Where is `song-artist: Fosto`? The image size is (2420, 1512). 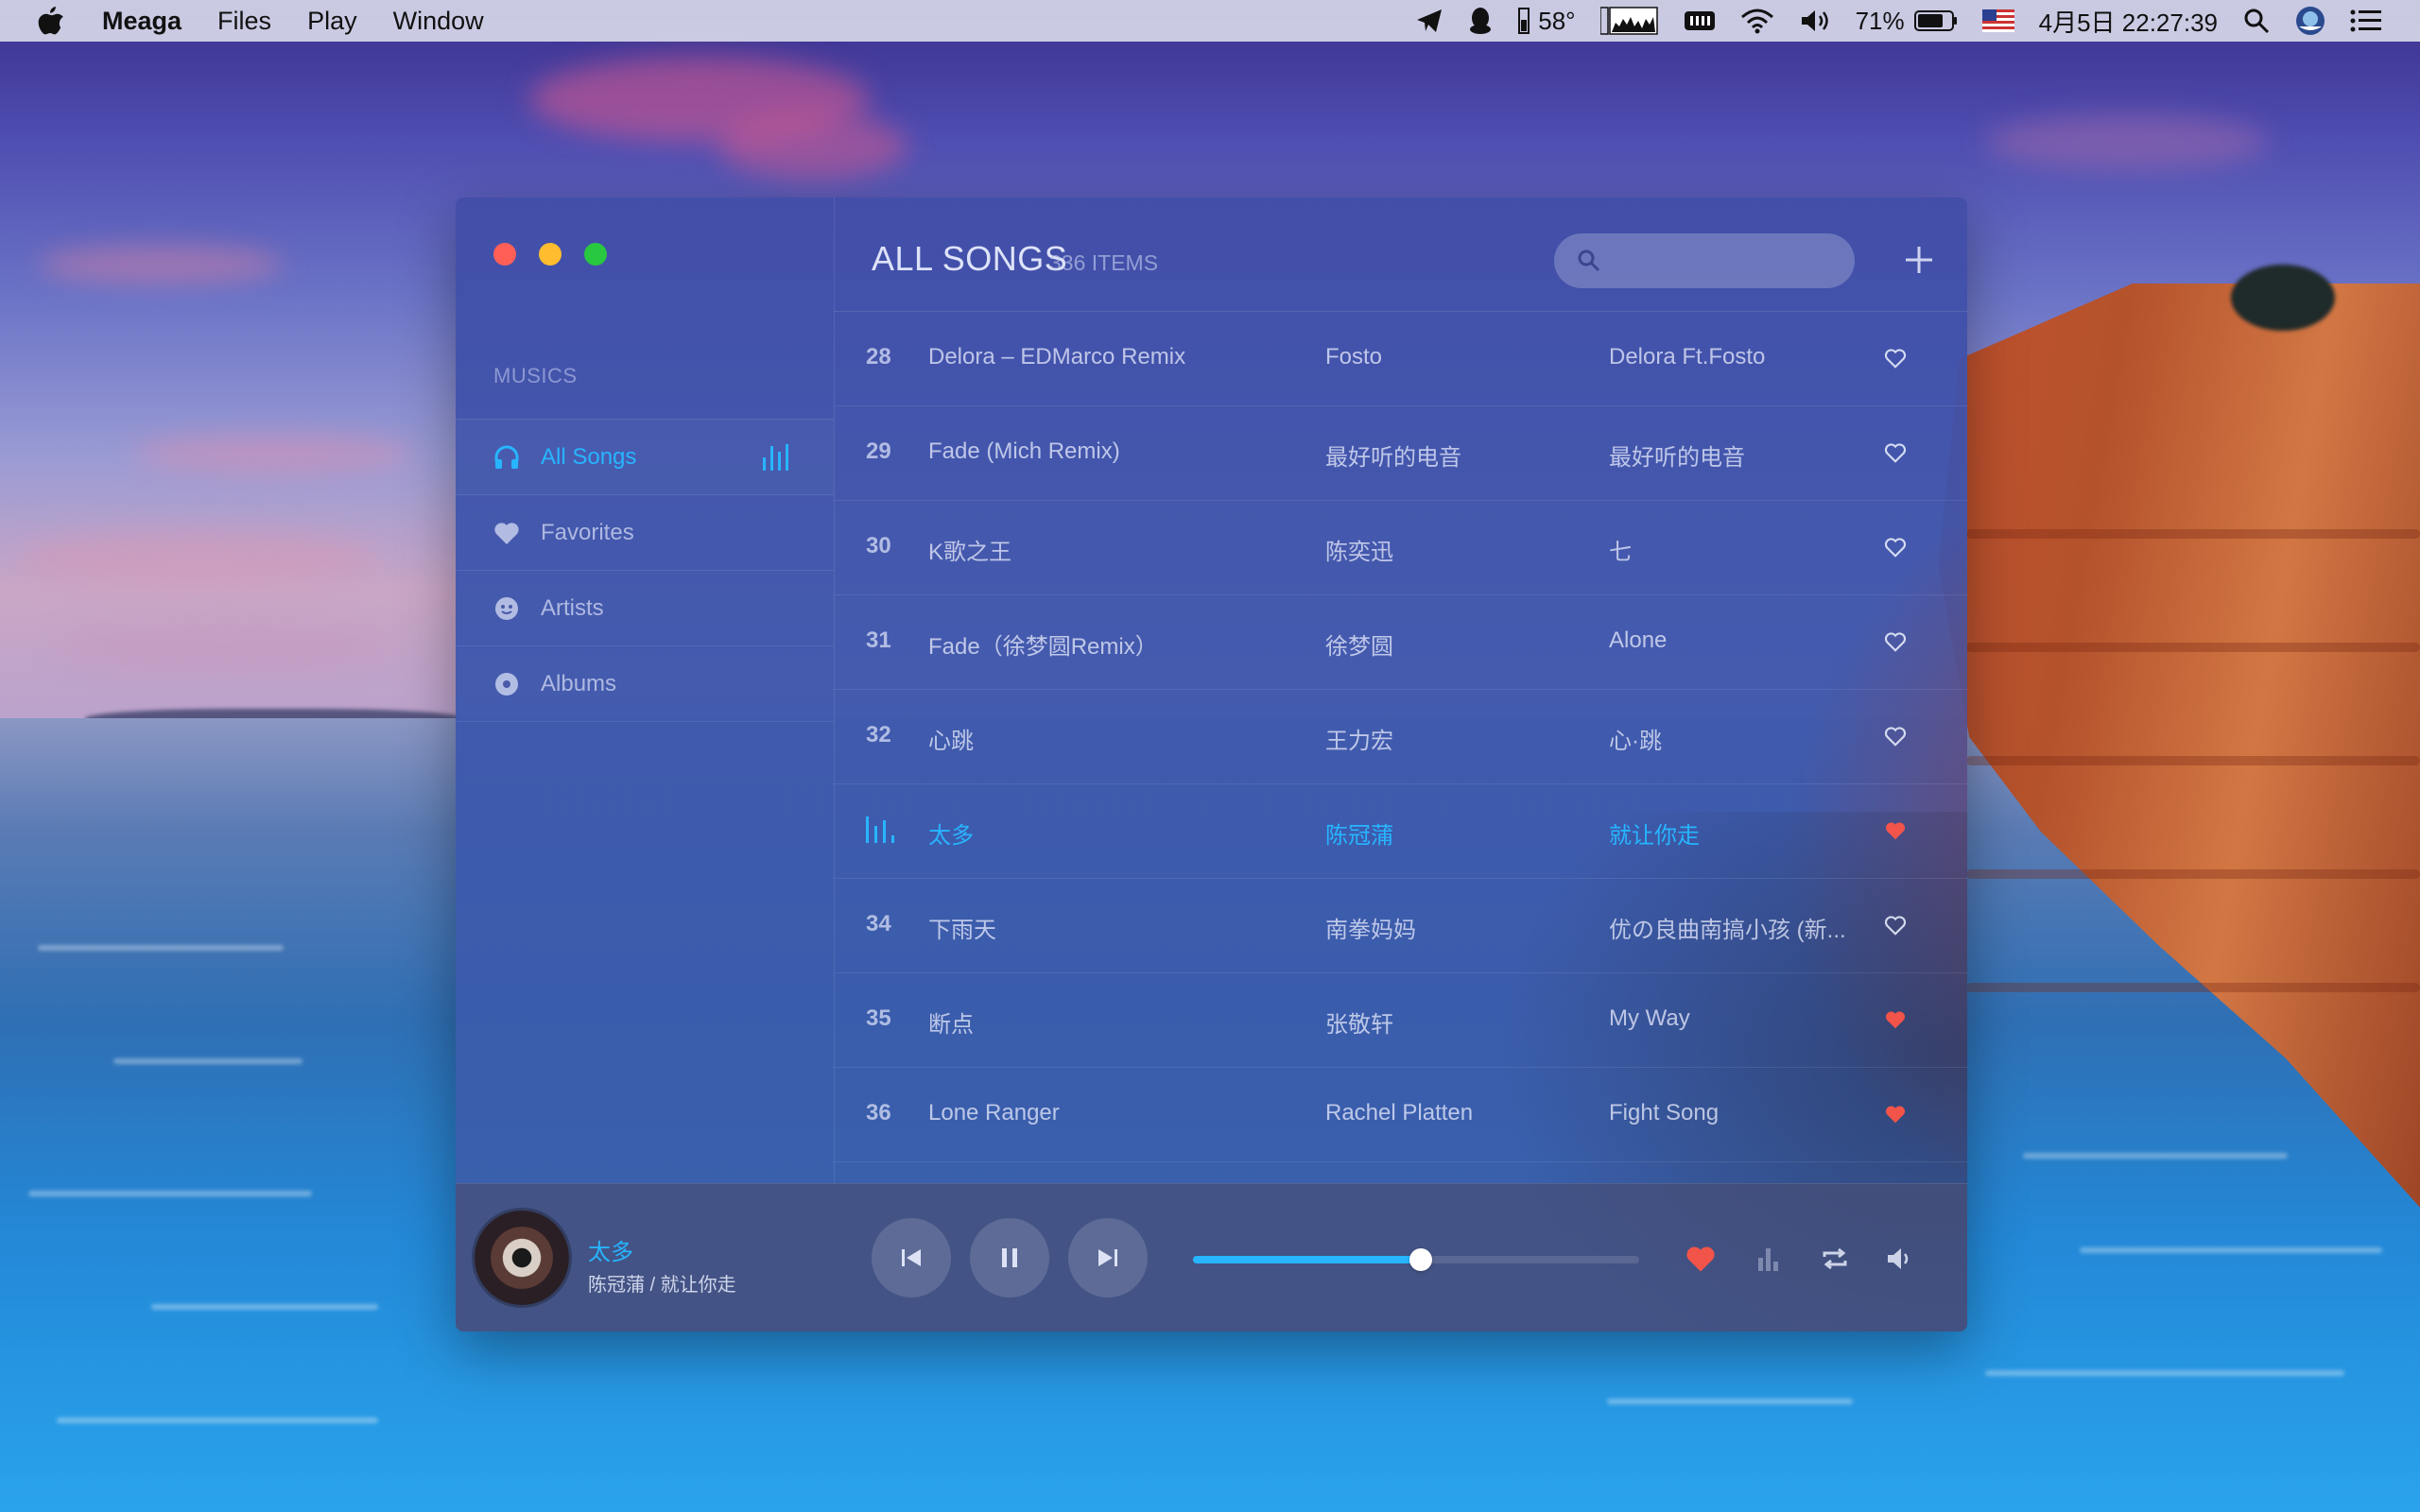 song-artist: Fosto is located at coordinates (1448, 357).